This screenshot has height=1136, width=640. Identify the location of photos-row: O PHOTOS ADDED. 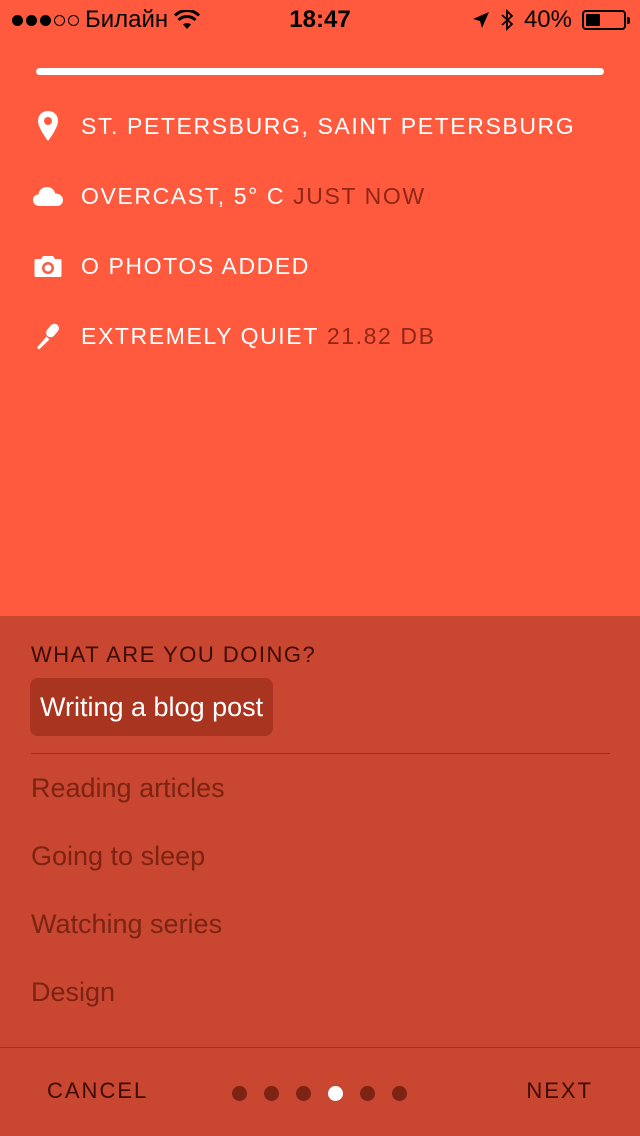
(171, 266).